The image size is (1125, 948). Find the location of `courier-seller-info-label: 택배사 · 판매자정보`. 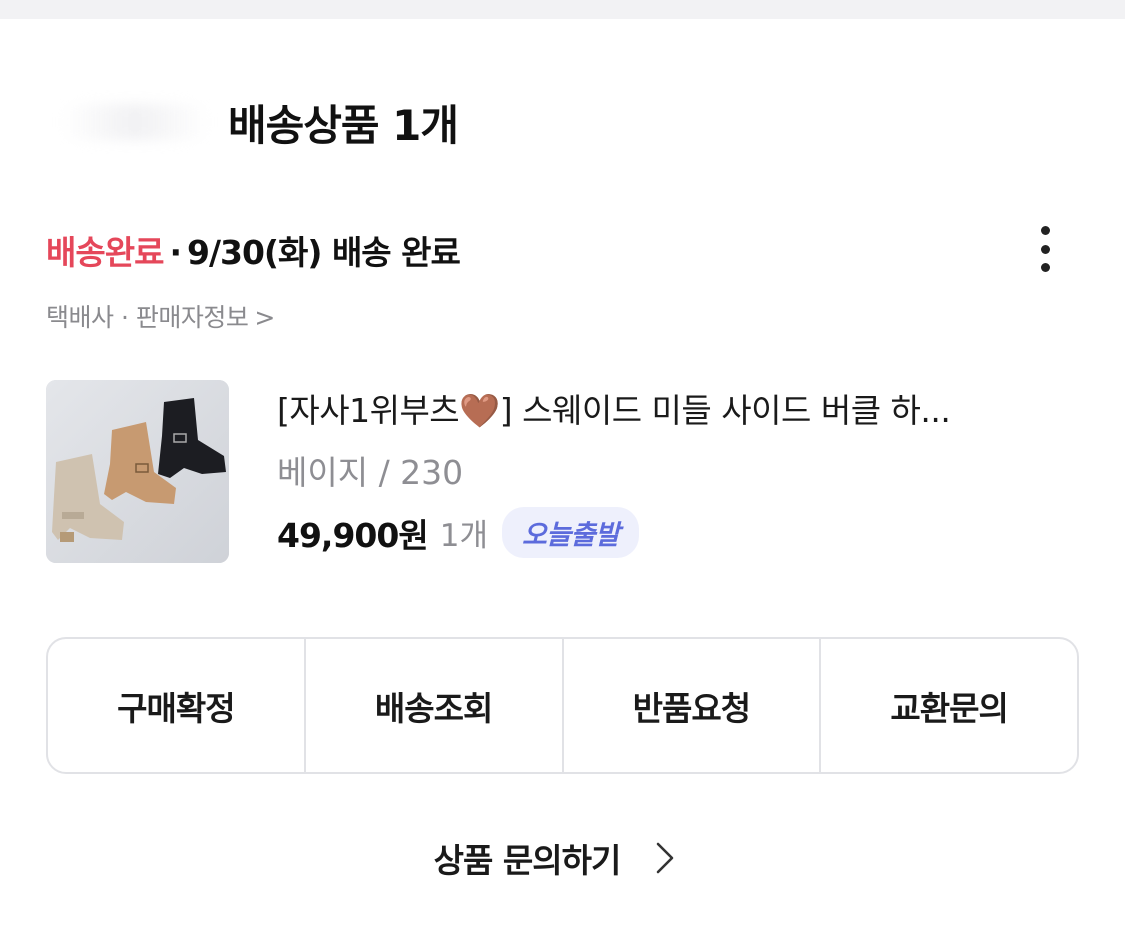

courier-seller-info-label: 택배사 · 판매자정보 is located at coordinates (147, 317).